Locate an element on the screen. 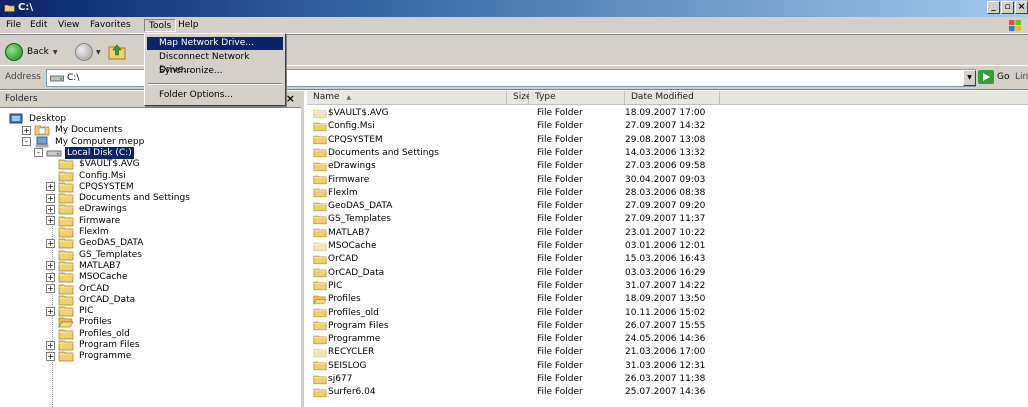  file-row: SEISLOG File Folder 31.03.2006 12:31 is located at coordinates (527, 366).